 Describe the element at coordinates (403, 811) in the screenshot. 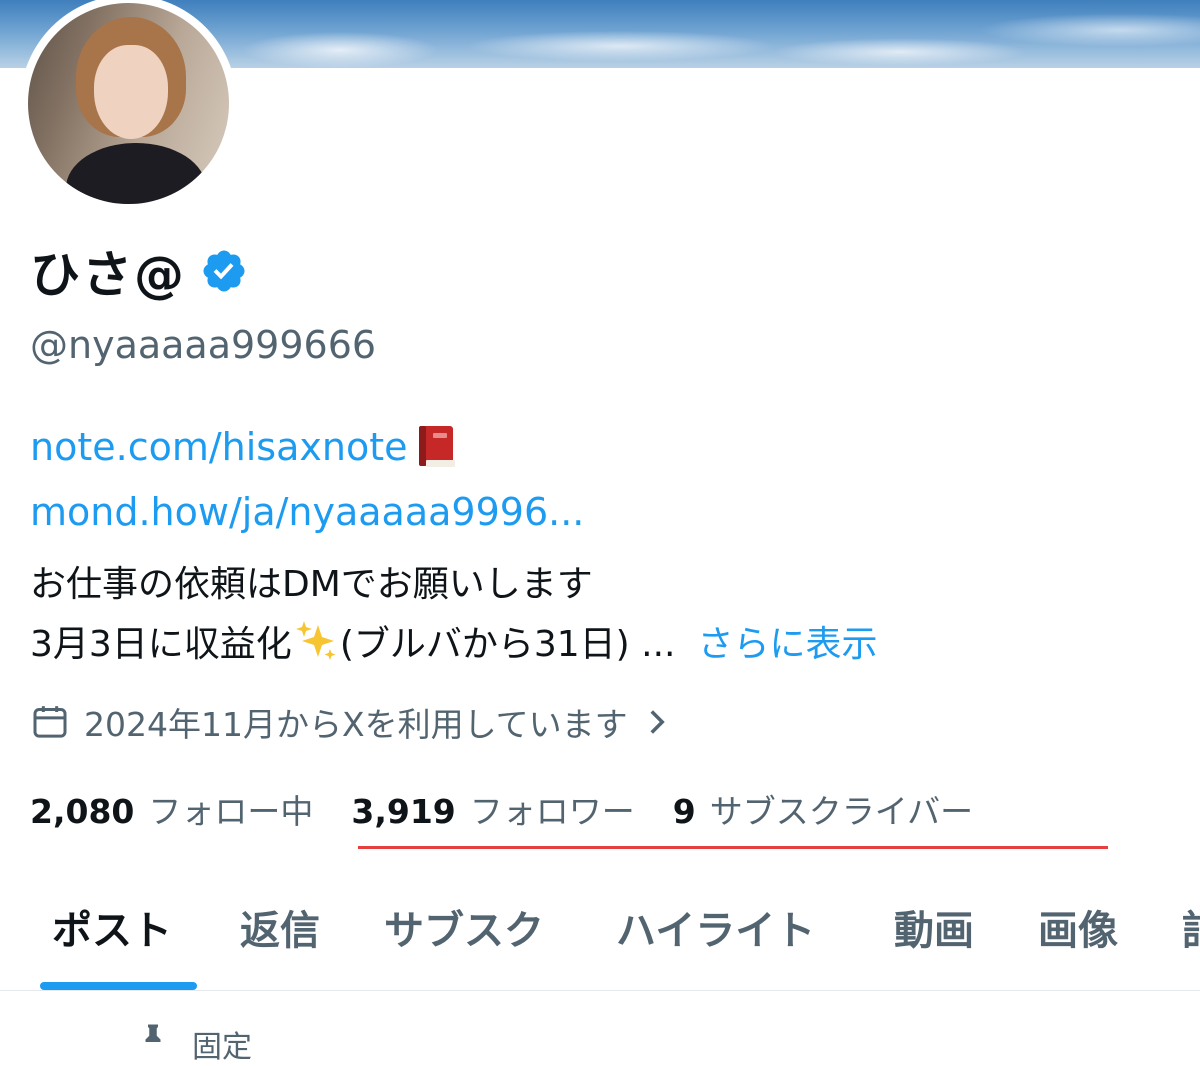

I see `followers-count: 3,919` at that location.